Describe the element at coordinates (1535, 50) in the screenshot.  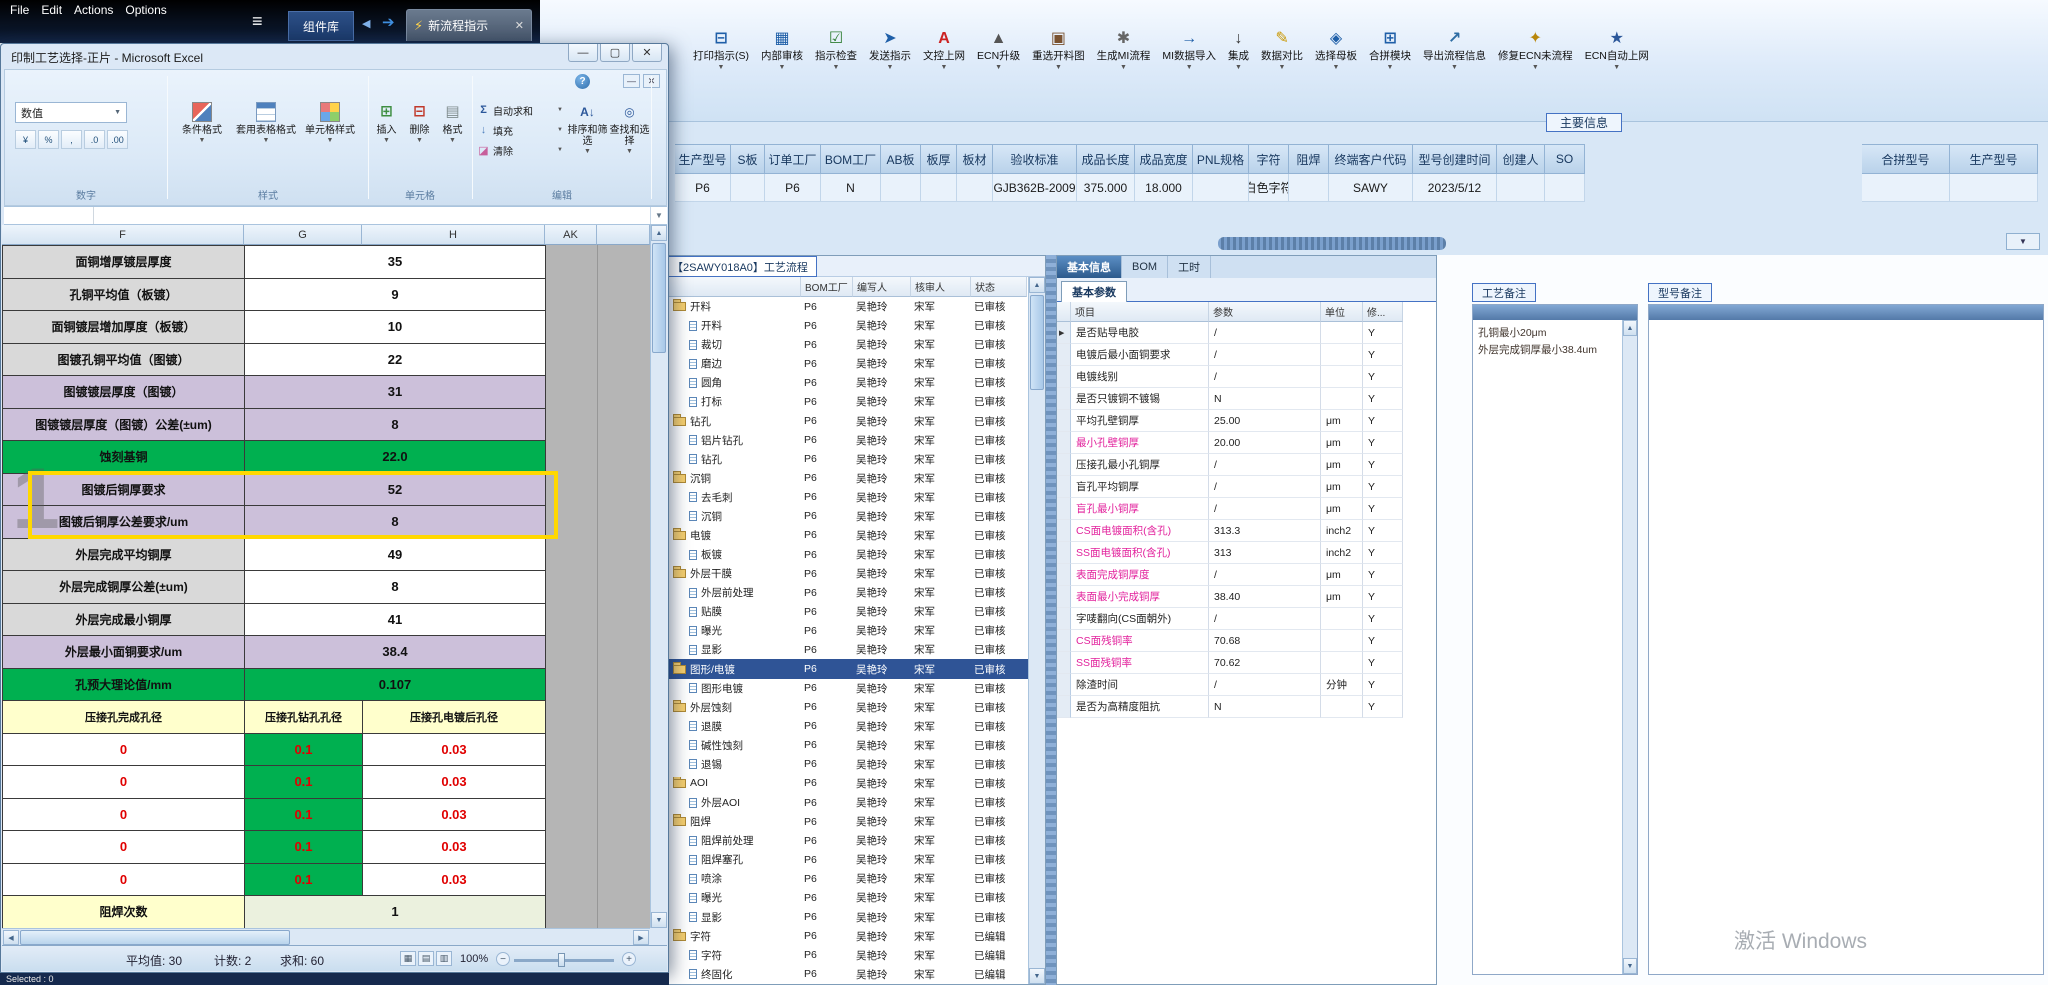
I see `toolbar-button-15: ✦ 修复ECN未流程 ▼` at that location.